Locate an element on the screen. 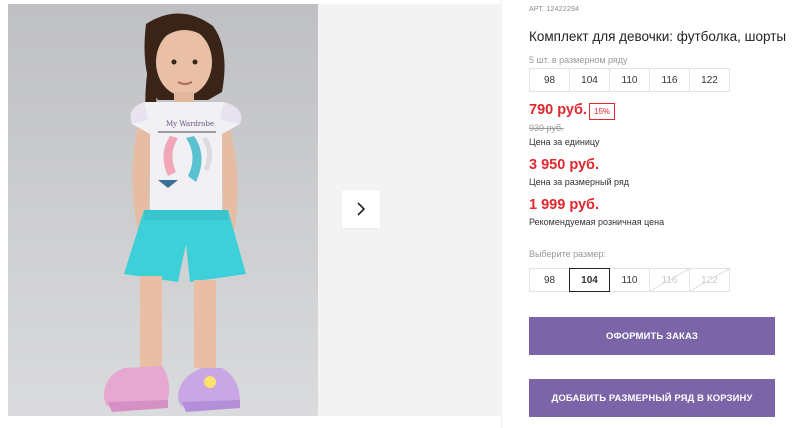 This screenshot has width=800, height=428. size-option-104: 104 is located at coordinates (589, 280).